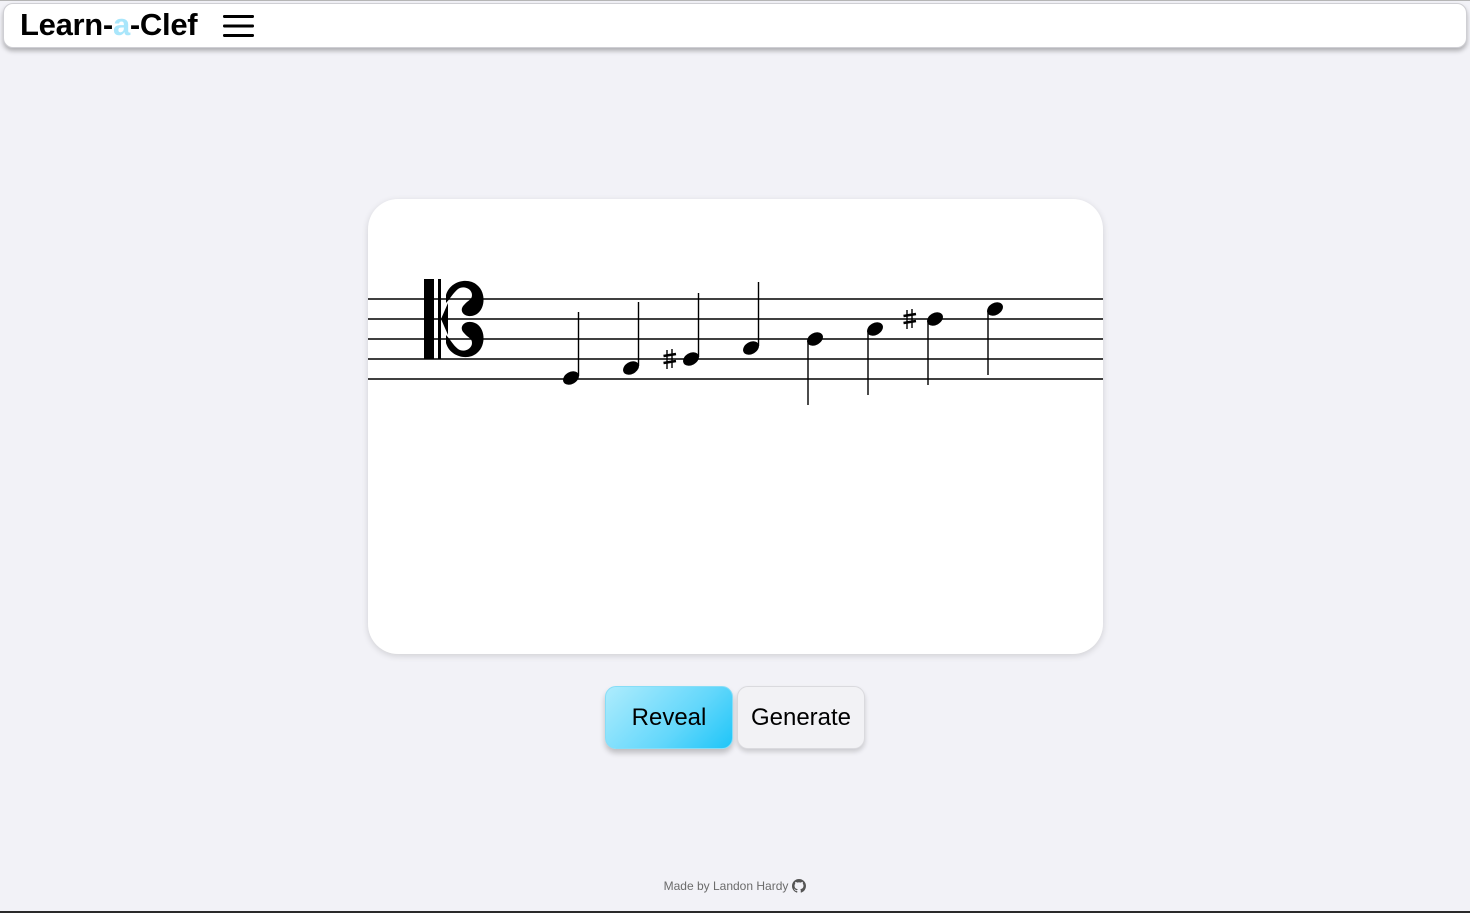  What do you see at coordinates (726, 886) in the screenshot?
I see `footer-credit-text: Made by Landon Hardy` at bounding box center [726, 886].